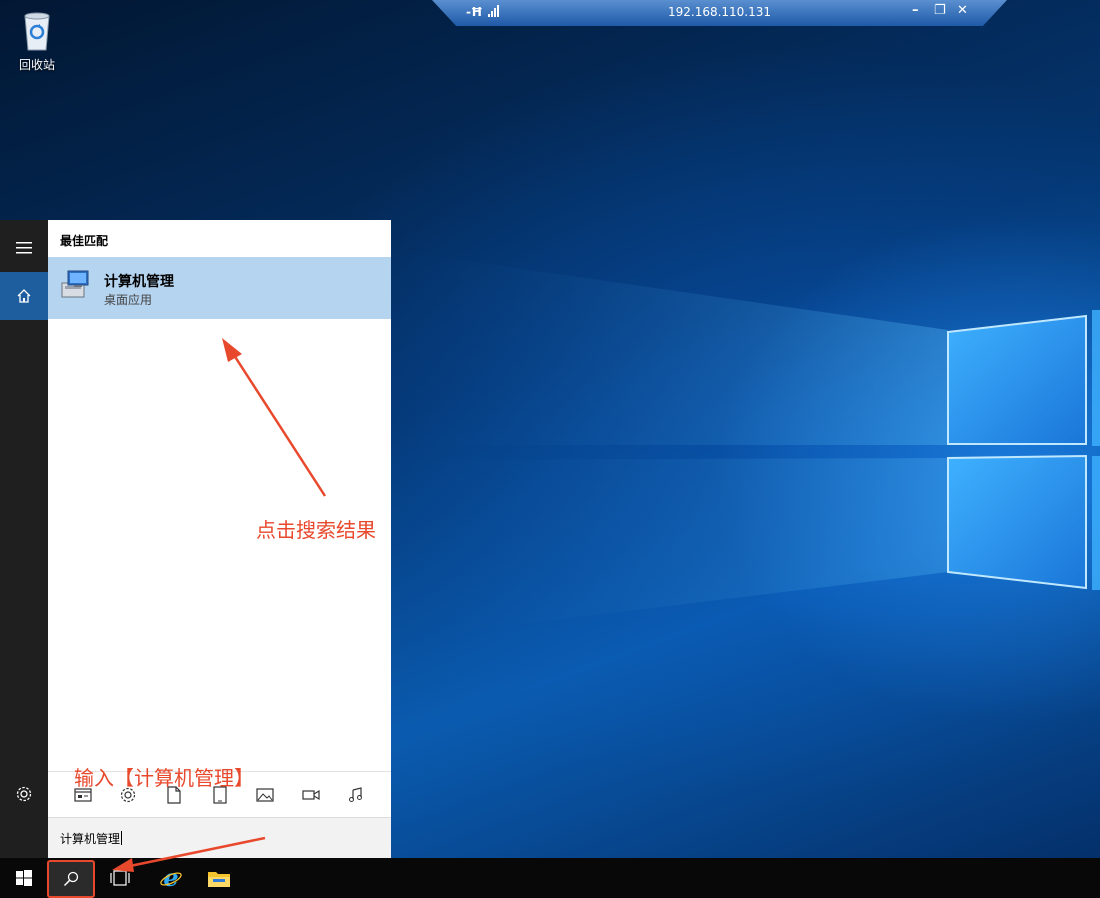  Describe the element at coordinates (128, 300) in the screenshot. I see `result-app-type: 桌面应用` at that location.